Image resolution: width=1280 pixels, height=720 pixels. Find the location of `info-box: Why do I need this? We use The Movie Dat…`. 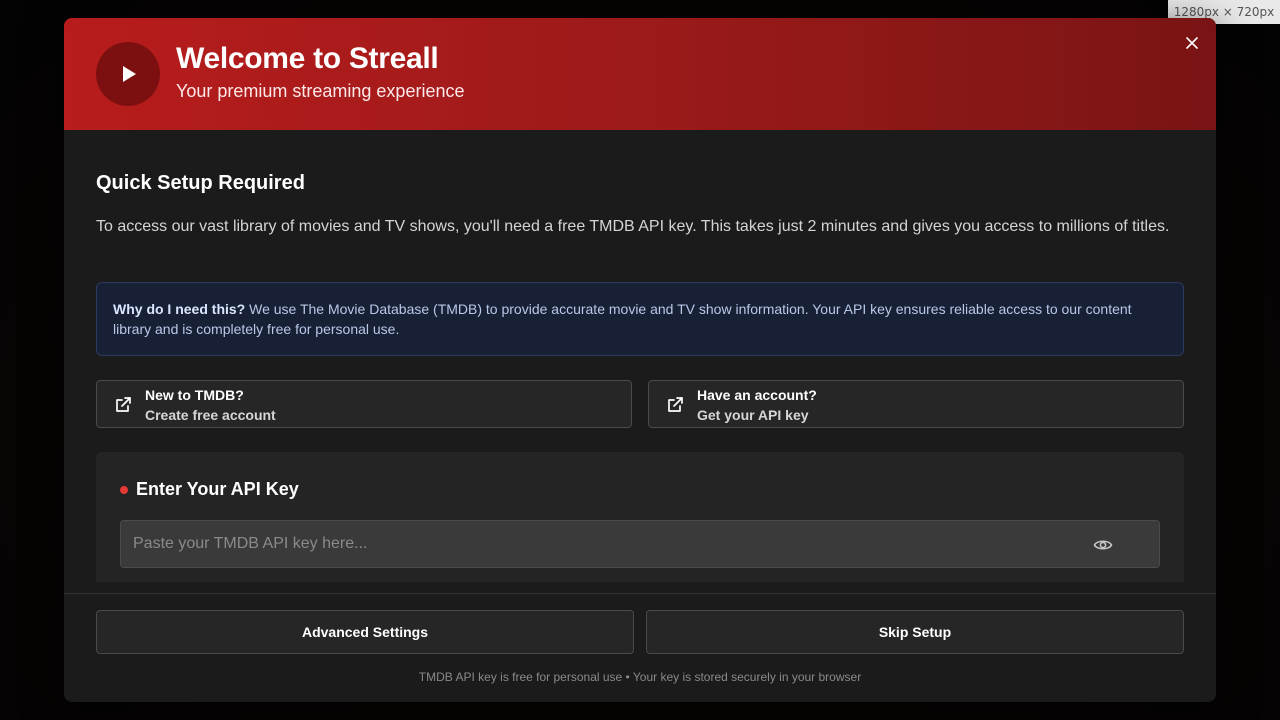

info-box: Why do I need this? We use The Movie Dat… is located at coordinates (640, 319).